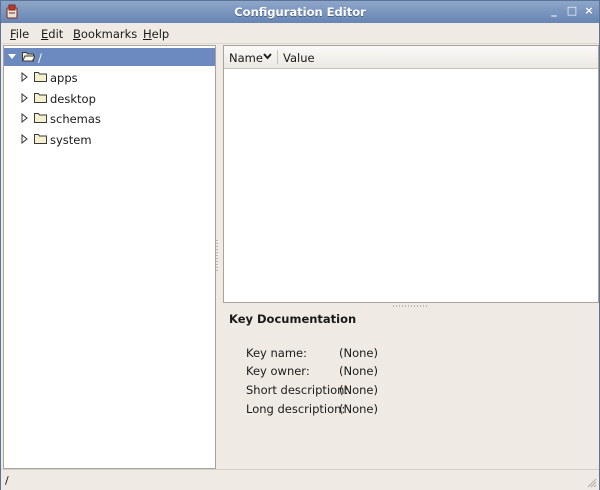 This screenshot has width=600, height=490. I want to click on doc-field-label: Key owner:, so click(278, 371).